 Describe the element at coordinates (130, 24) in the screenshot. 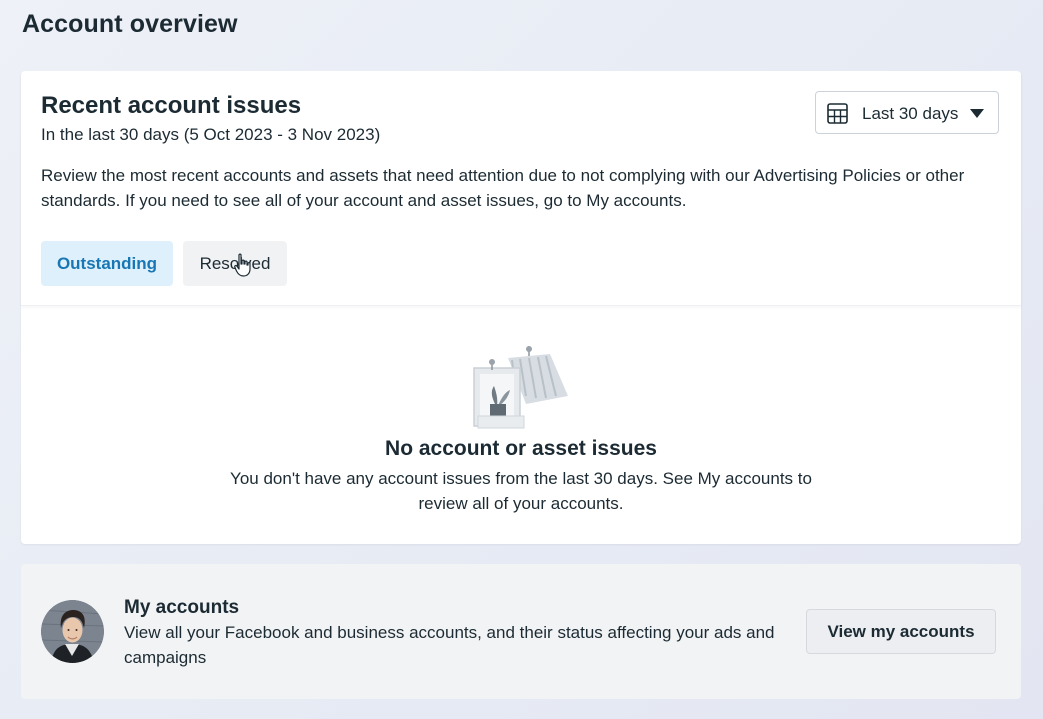

I see `page-title: Account overview` at that location.